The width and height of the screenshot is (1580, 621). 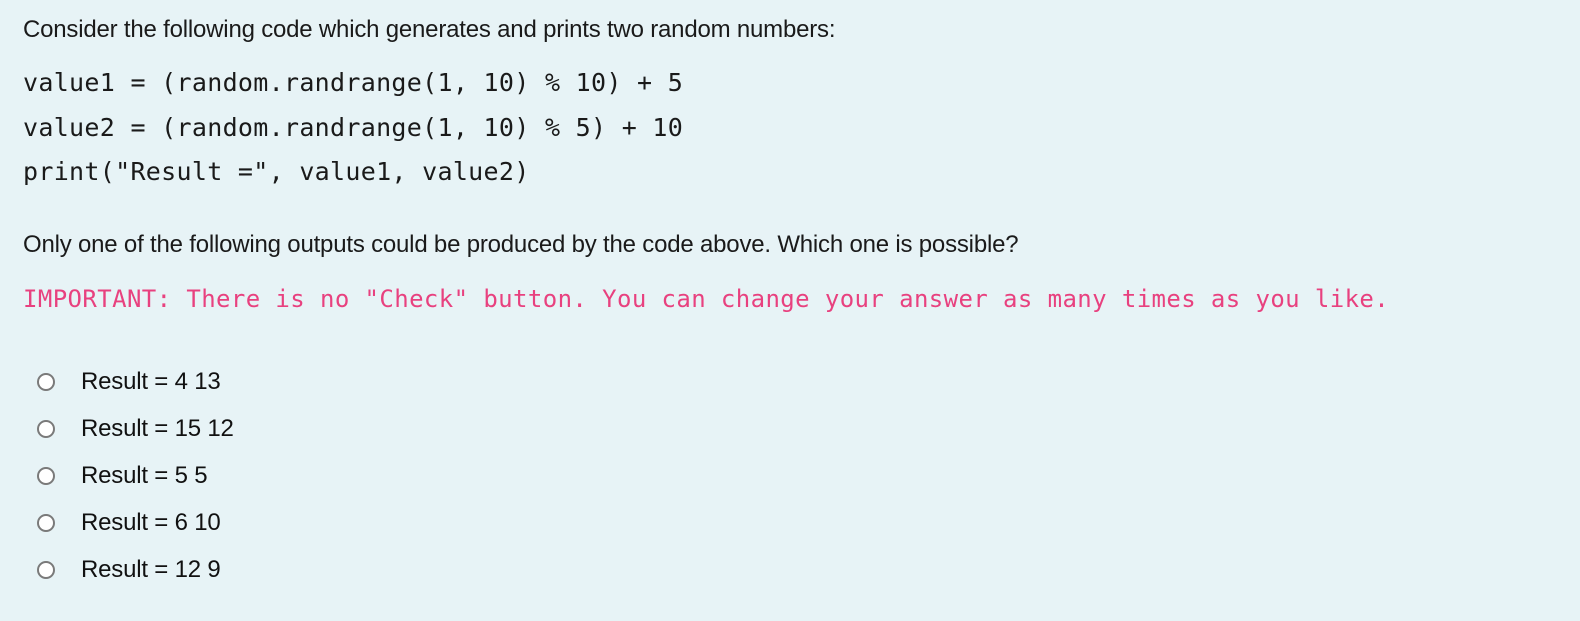 I want to click on code-line-print: print("Result =", value1, value2), so click(x=276, y=171).